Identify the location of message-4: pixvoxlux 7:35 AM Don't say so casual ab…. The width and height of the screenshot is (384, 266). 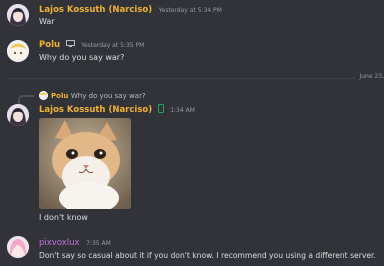
(192, 249).